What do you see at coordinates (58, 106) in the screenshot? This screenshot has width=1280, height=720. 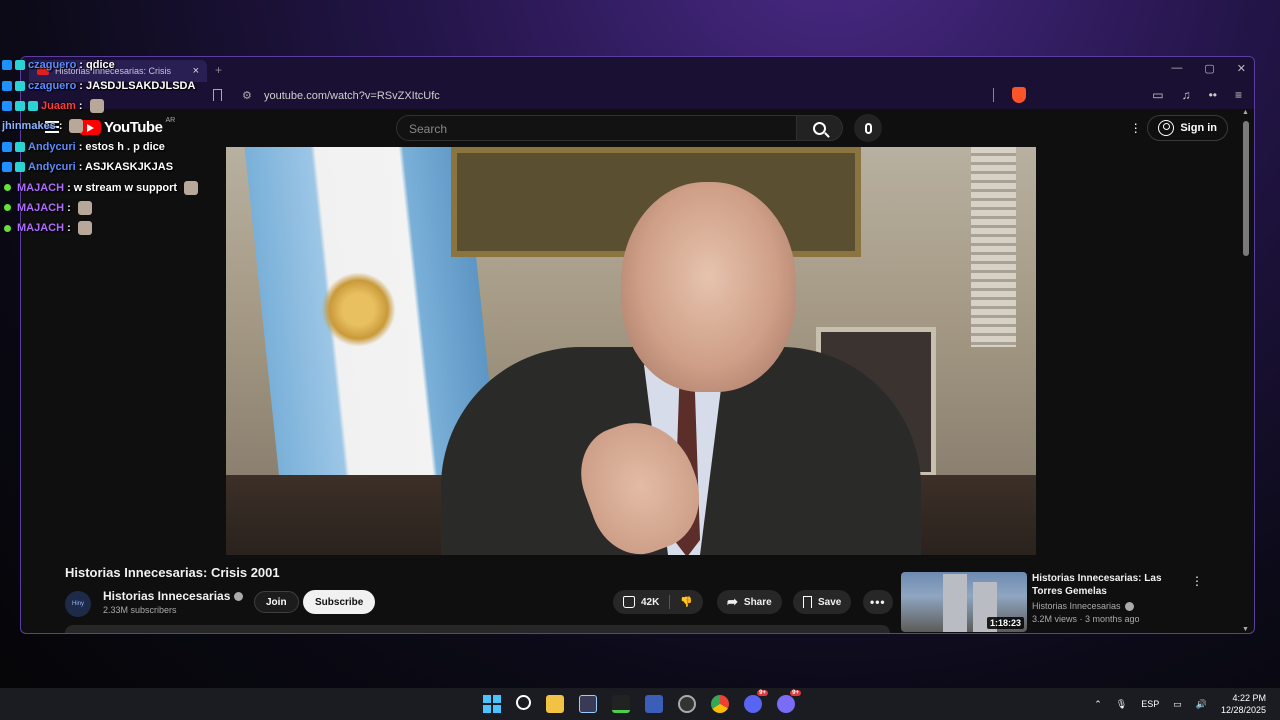 I see `chat-username: Juaam` at bounding box center [58, 106].